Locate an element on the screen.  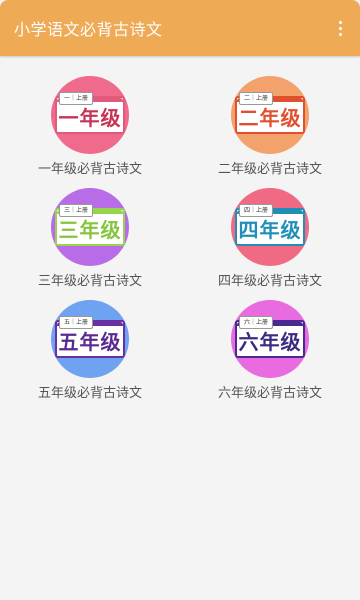
grade-badge-icon: 二｜上册 二年级 is located at coordinates (270, 115).